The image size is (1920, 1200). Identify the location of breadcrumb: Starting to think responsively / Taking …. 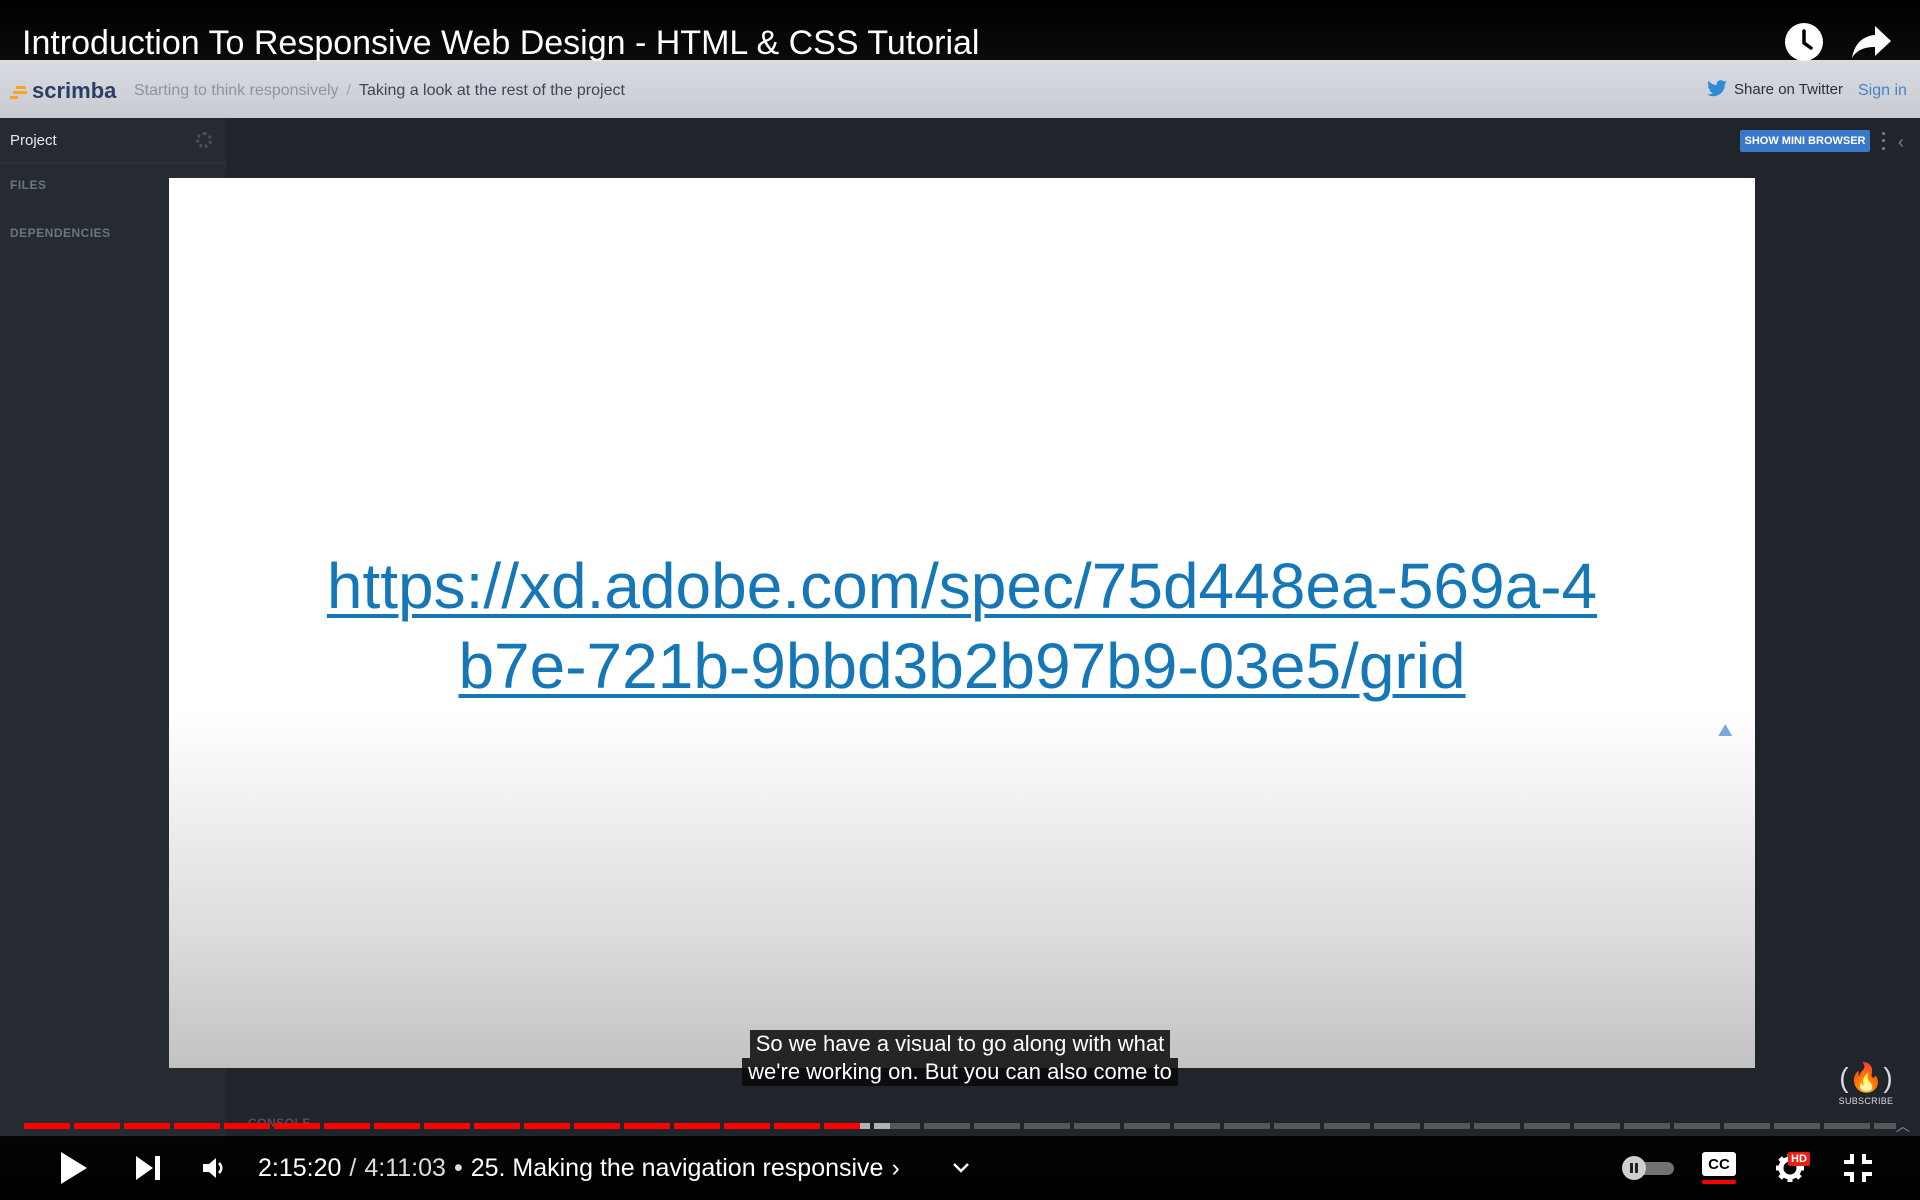
(379, 91).